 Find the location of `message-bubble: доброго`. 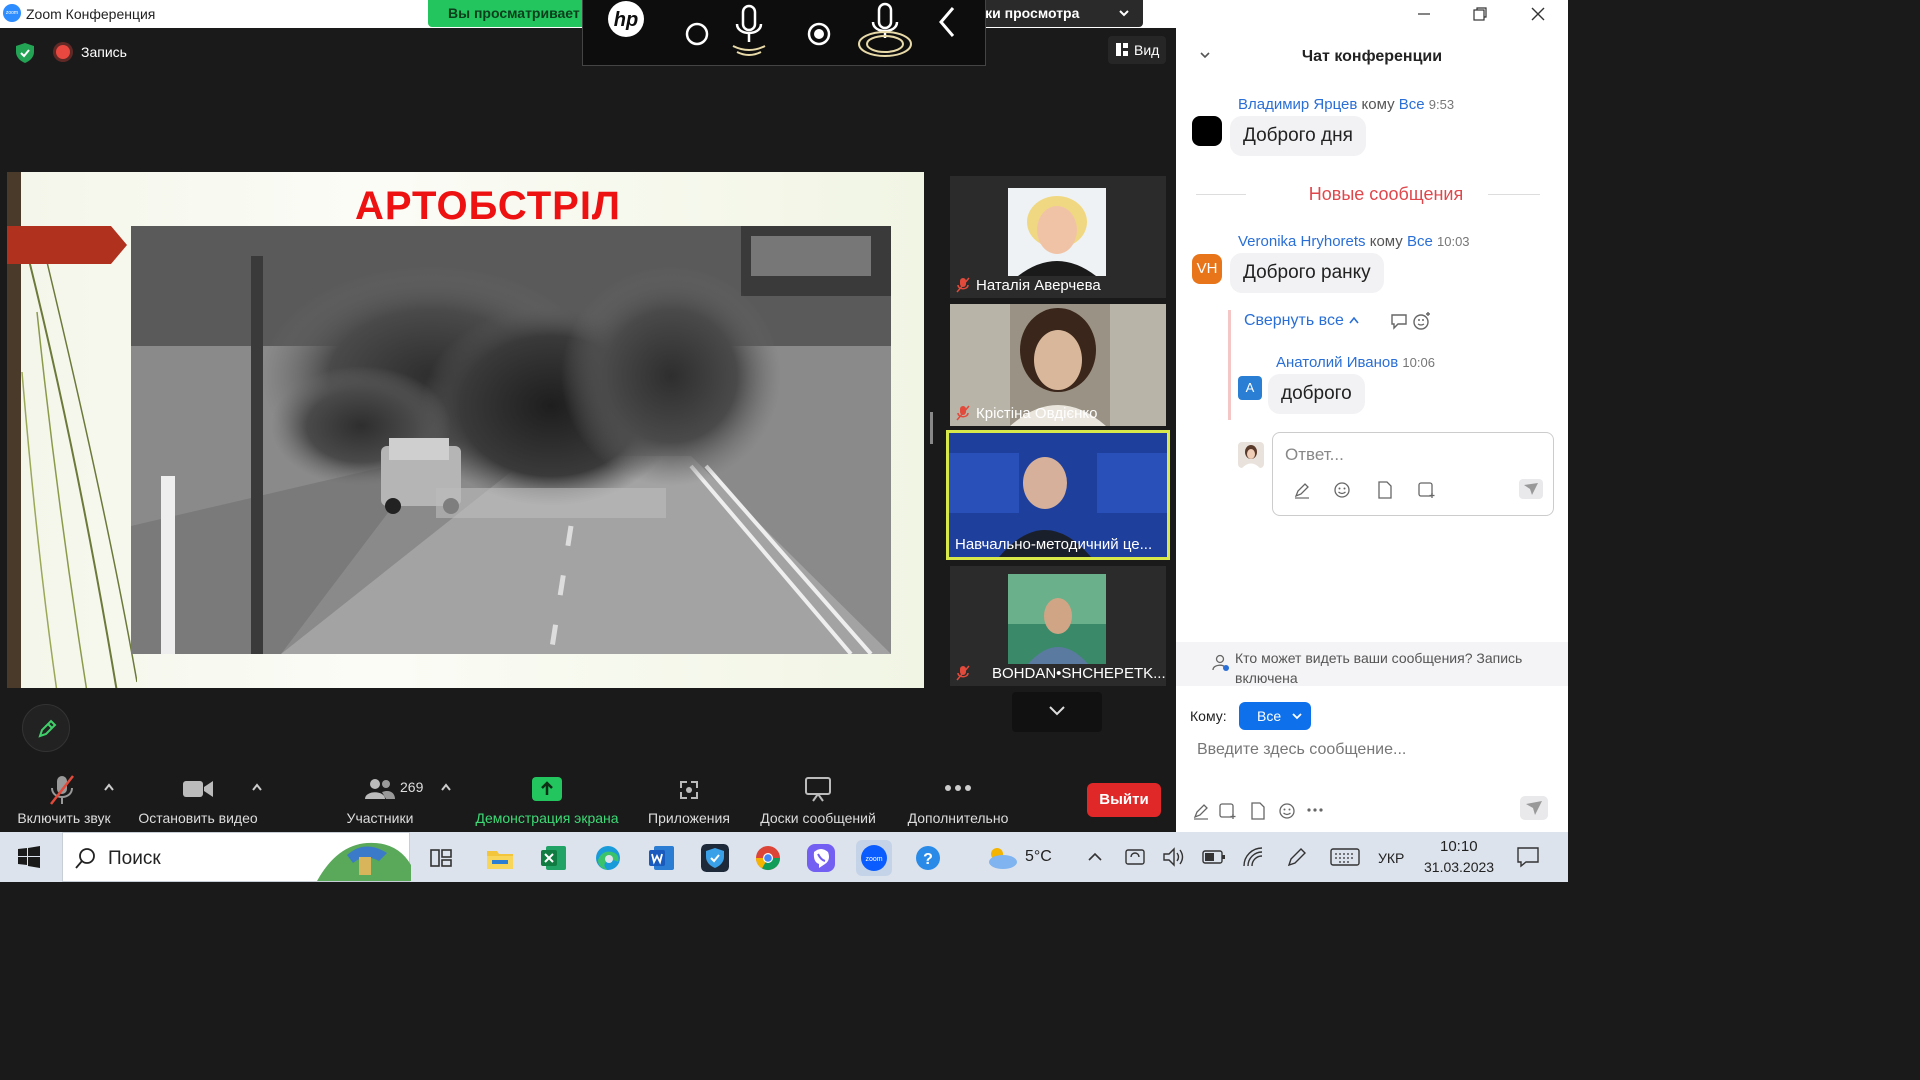

message-bubble: доброго is located at coordinates (1316, 394).